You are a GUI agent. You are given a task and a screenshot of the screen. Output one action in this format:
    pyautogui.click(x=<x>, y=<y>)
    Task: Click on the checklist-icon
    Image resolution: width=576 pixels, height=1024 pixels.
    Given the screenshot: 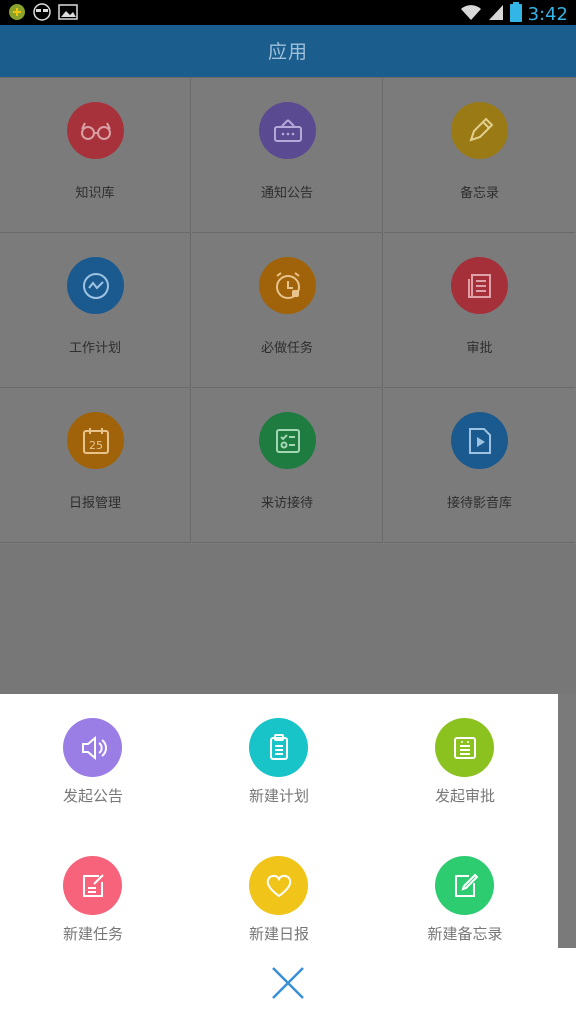 What is the action you would take?
    pyautogui.click(x=287, y=440)
    